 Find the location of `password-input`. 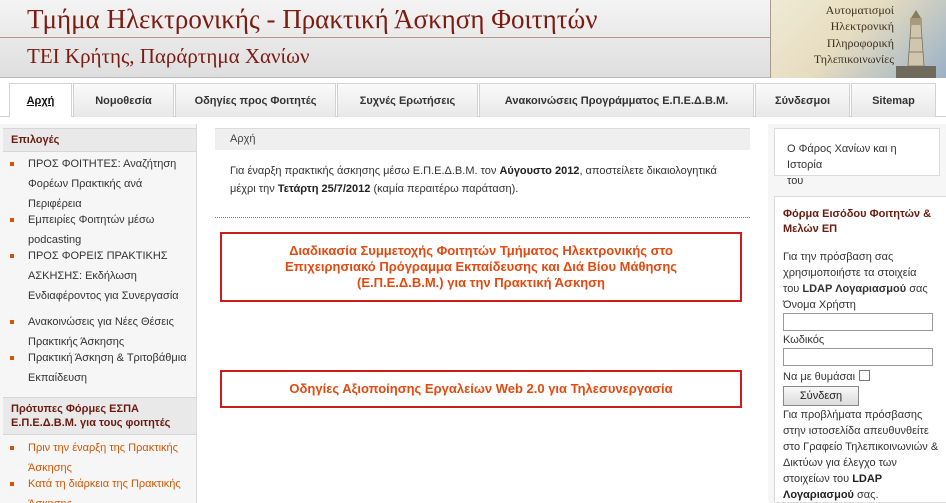

password-input is located at coordinates (858, 357).